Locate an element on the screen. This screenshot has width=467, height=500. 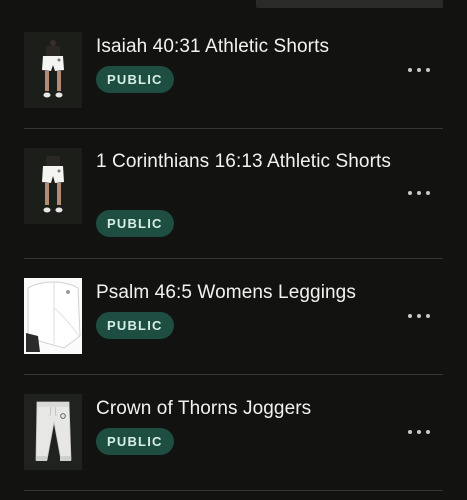
leggings-image is located at coordinates (53, 316).